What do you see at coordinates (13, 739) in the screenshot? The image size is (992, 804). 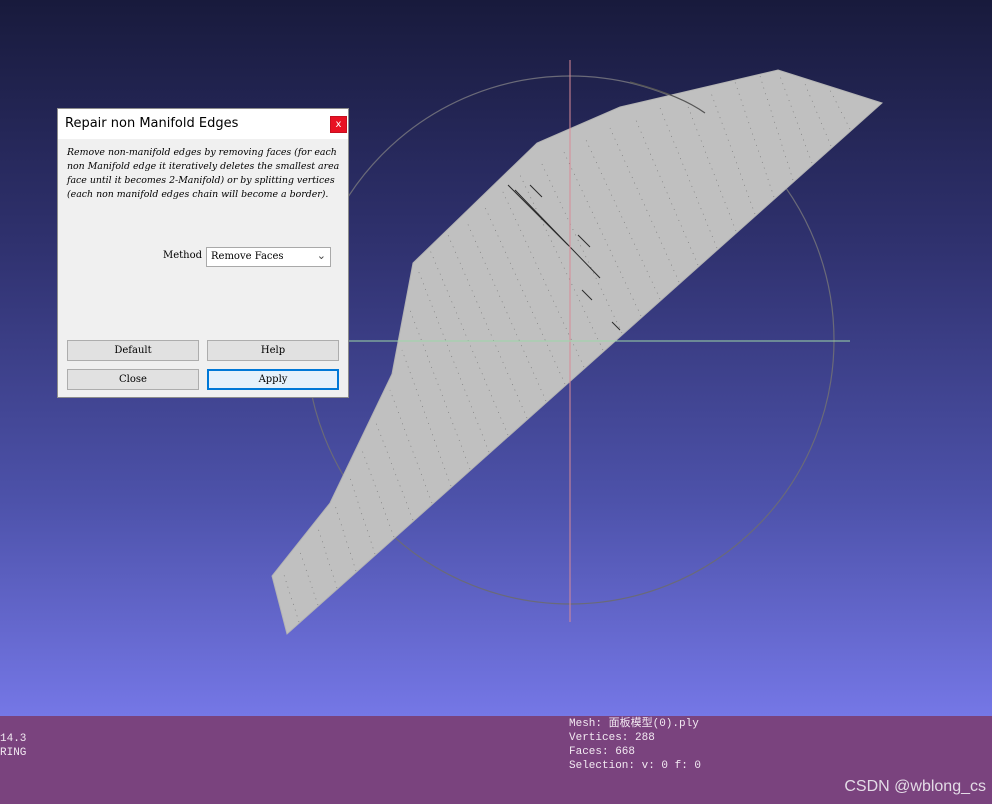 I see `info-left-line-1: 14.3` at bounding box center [13, 739].